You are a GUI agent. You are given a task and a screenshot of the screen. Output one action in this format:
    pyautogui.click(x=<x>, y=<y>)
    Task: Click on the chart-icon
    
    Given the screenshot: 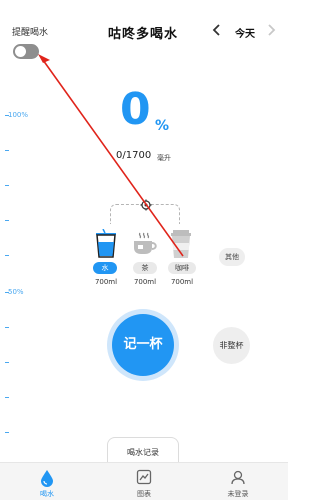 What is the action you would take?
    pyautogui.click(x=144, y=479)
    